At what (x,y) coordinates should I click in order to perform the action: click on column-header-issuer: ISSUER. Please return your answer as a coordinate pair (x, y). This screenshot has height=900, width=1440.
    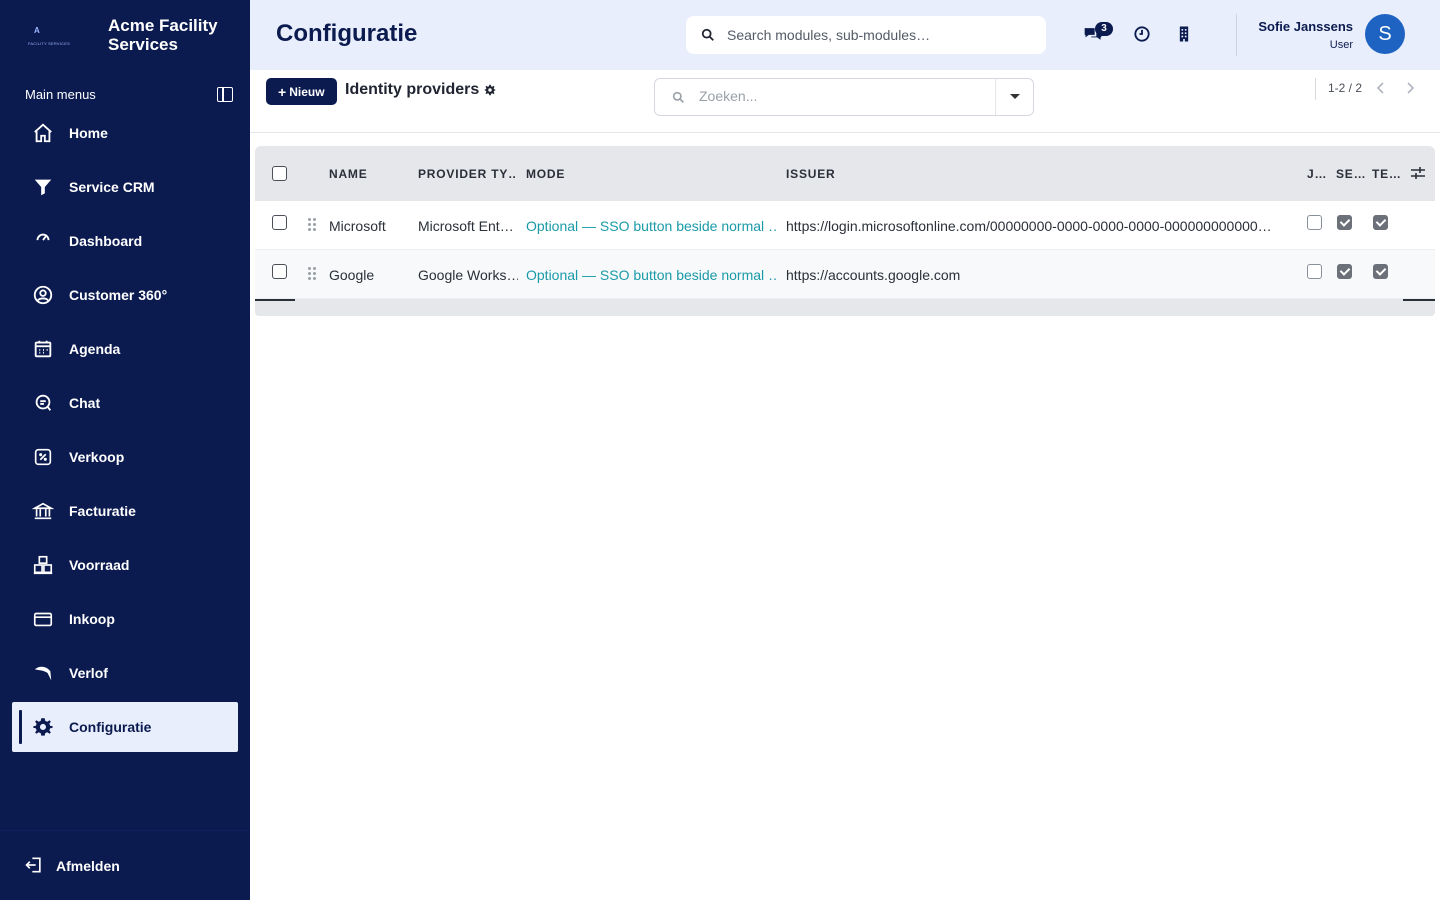
    Looking at the image, I should click on (836, 174).